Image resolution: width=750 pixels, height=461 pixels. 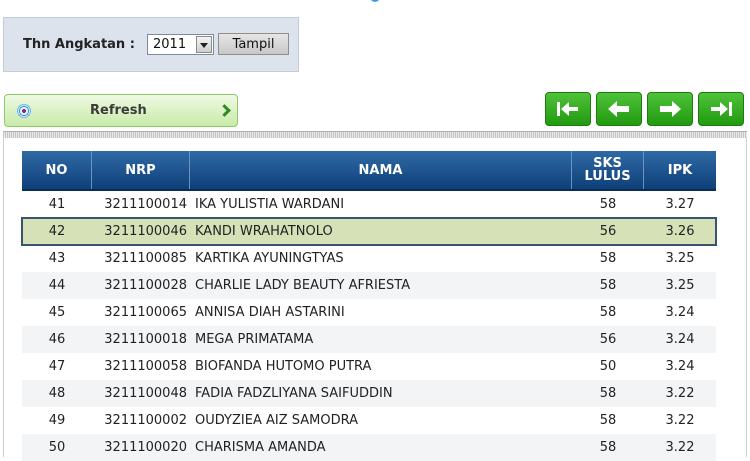 What do you see at coordinates (375, 1) in the screenshot?
I see `top-accent` at bounding box center [375, 1].